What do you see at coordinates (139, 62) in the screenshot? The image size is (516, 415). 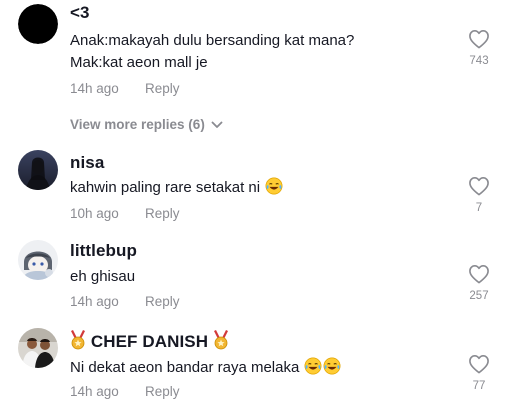 I see `comment-text: Mak:kat aeon mall je` at bounding box center [139, 62].